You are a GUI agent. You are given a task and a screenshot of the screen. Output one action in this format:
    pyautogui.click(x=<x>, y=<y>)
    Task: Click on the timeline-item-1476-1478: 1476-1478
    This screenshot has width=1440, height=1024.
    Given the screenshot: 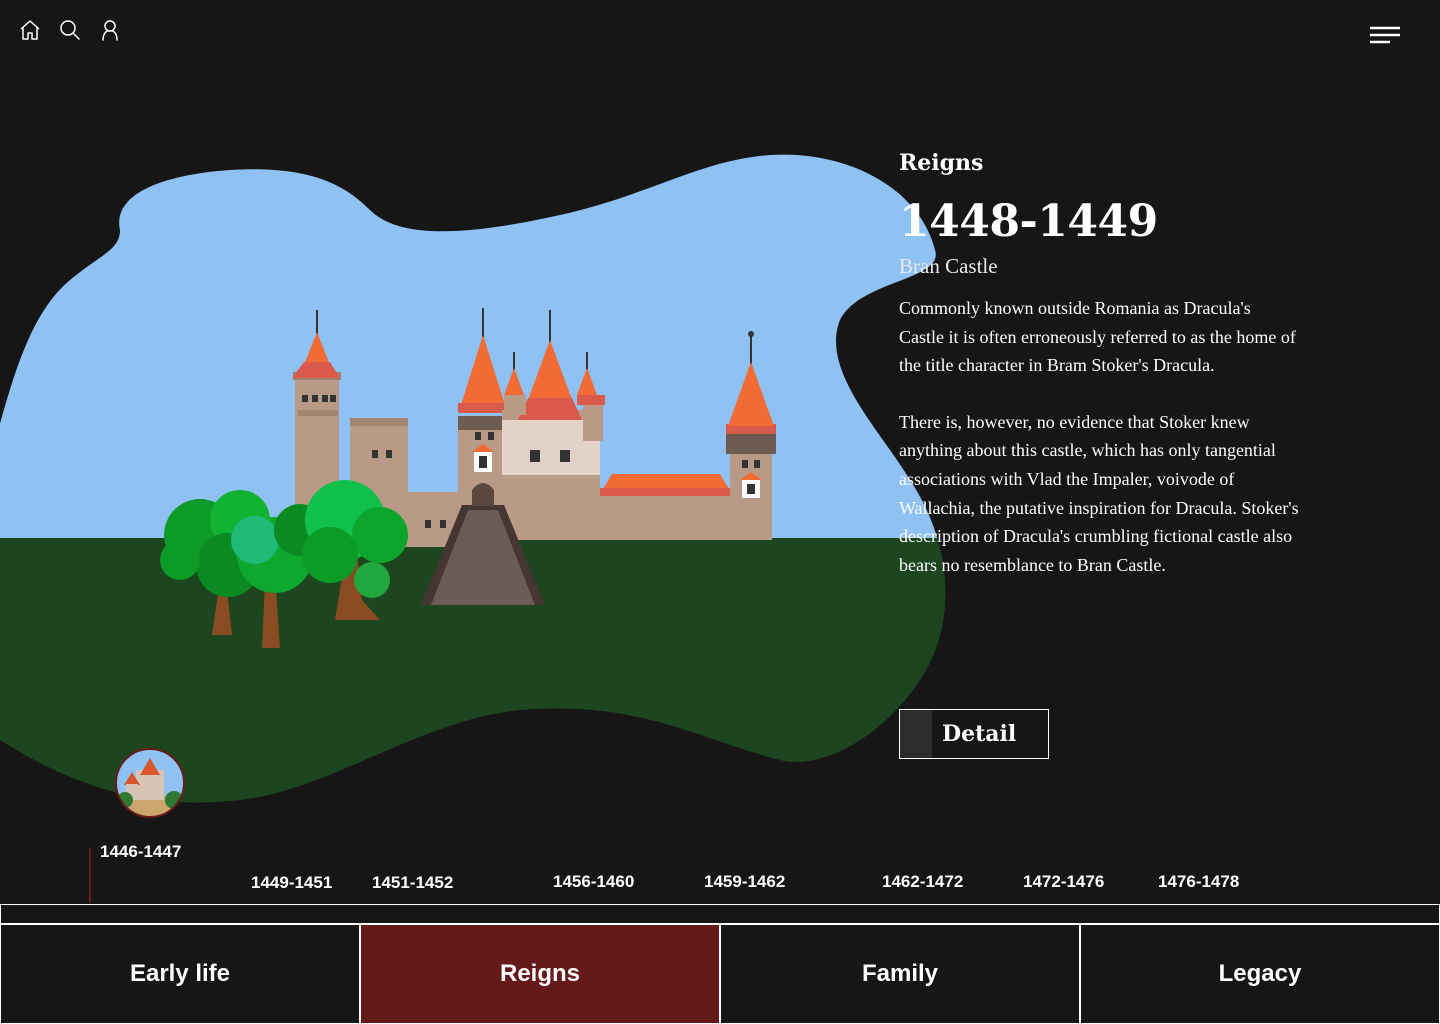 What is the action you would take?
    pyautogui.click(x=1198, y=882)
    